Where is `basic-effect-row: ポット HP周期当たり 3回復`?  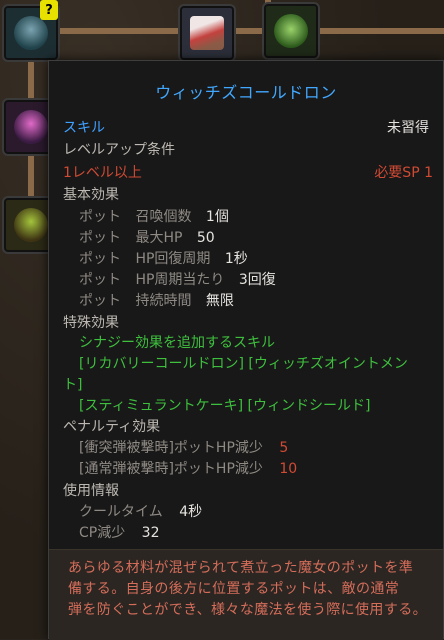
basic-effect-row: ポット HP周期当たり 3回復 is located at coordinates (177, 280).